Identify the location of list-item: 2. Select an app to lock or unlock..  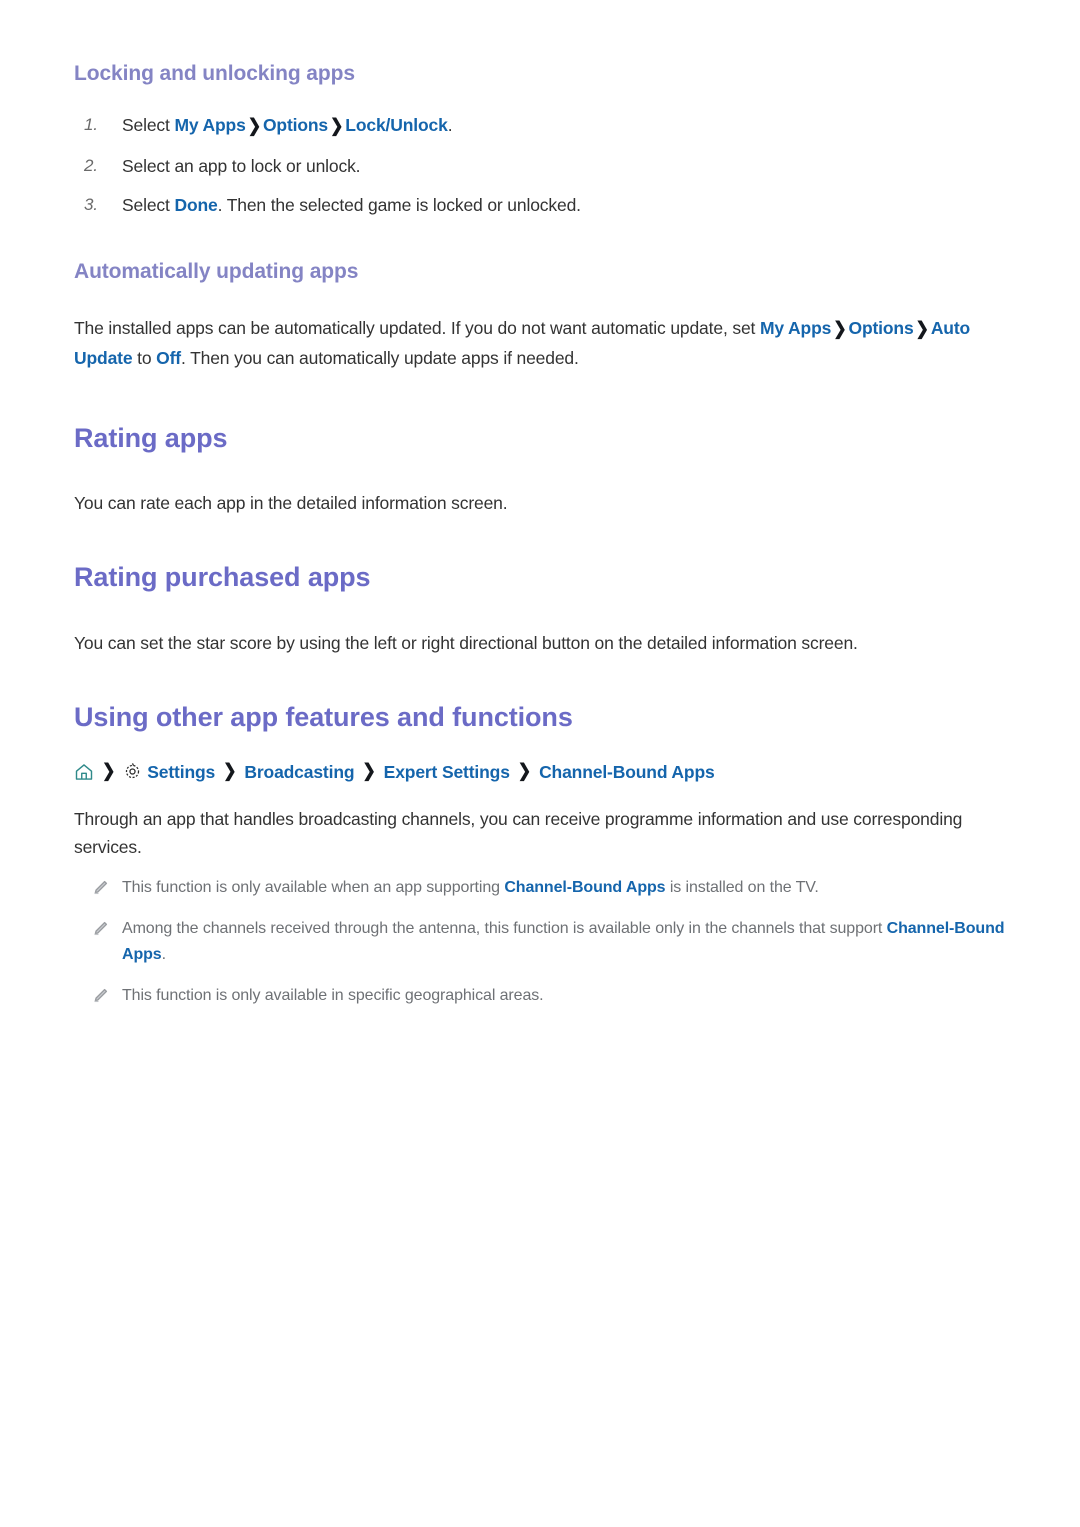
(540, 166).